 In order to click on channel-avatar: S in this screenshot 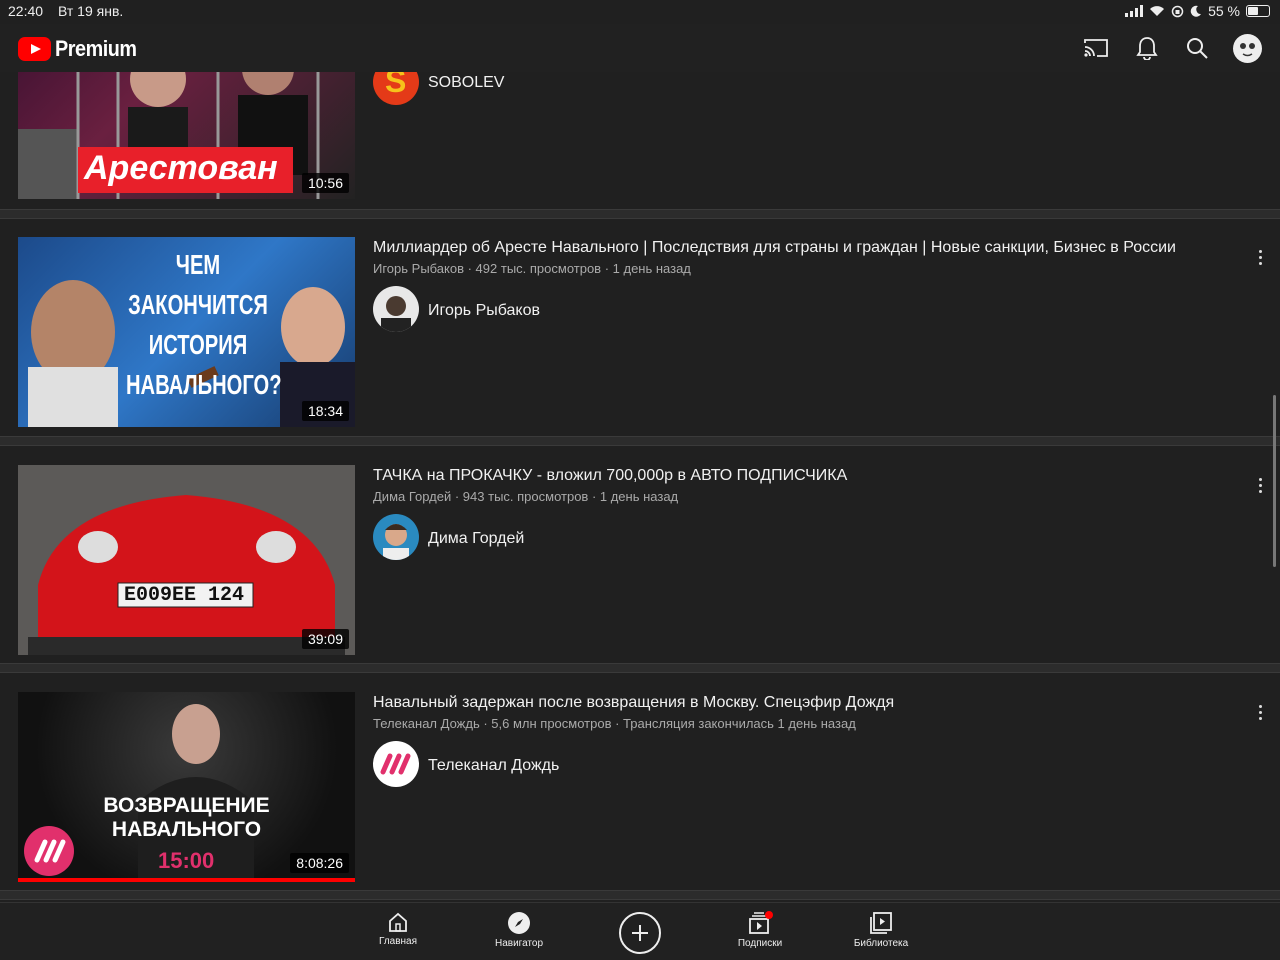, I will do `click(396, 88)`.